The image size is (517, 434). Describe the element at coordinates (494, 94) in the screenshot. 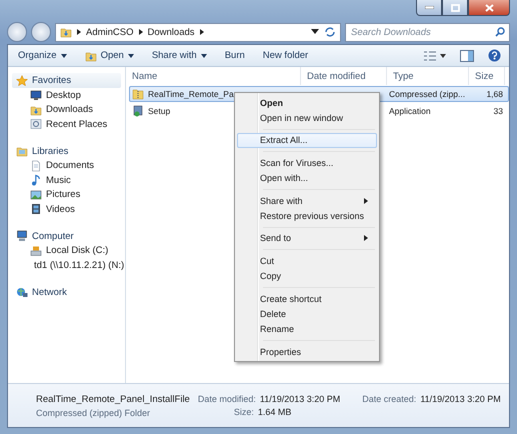

I see `file-size: 1,68` at that location.